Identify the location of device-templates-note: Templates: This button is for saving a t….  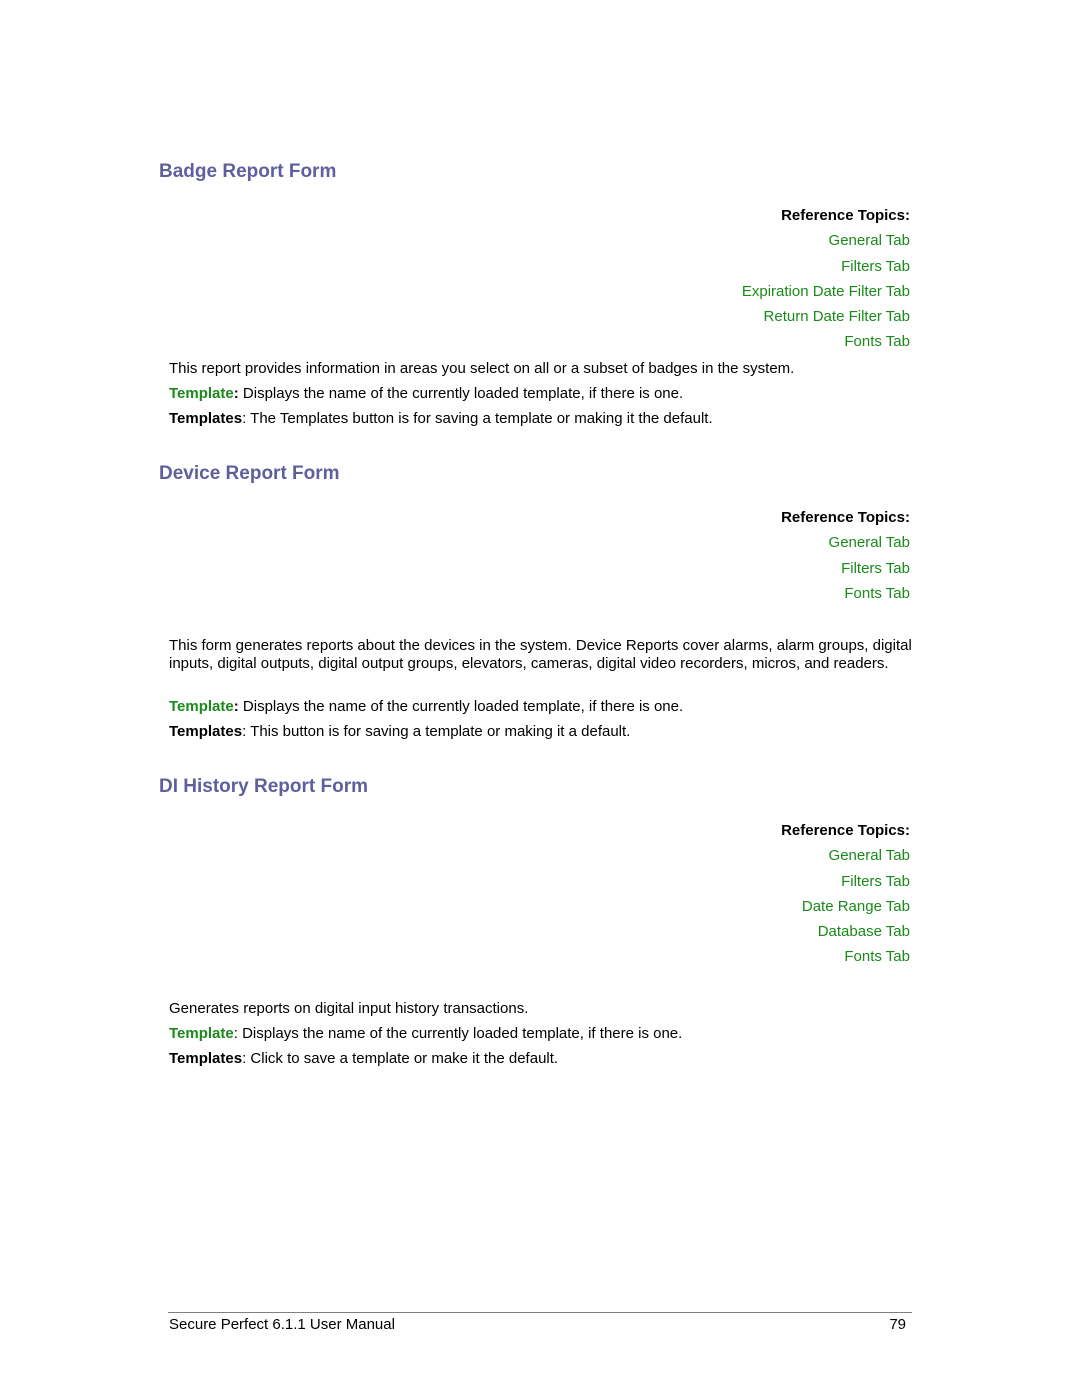
(541, 732).